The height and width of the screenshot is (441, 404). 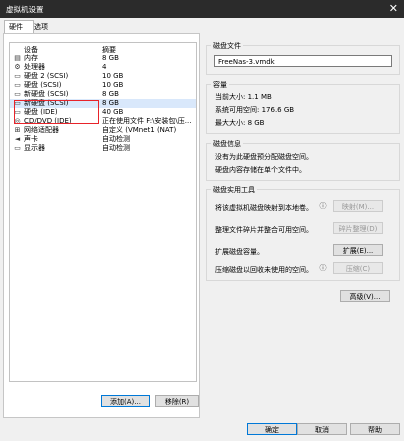 I want to click on close-icon: ✕, so click(x=393, y=8).